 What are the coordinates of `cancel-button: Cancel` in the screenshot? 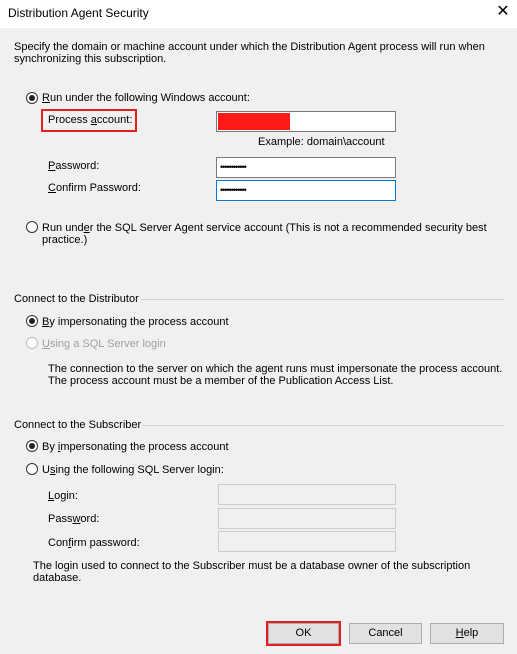 It's located at (385, 633).